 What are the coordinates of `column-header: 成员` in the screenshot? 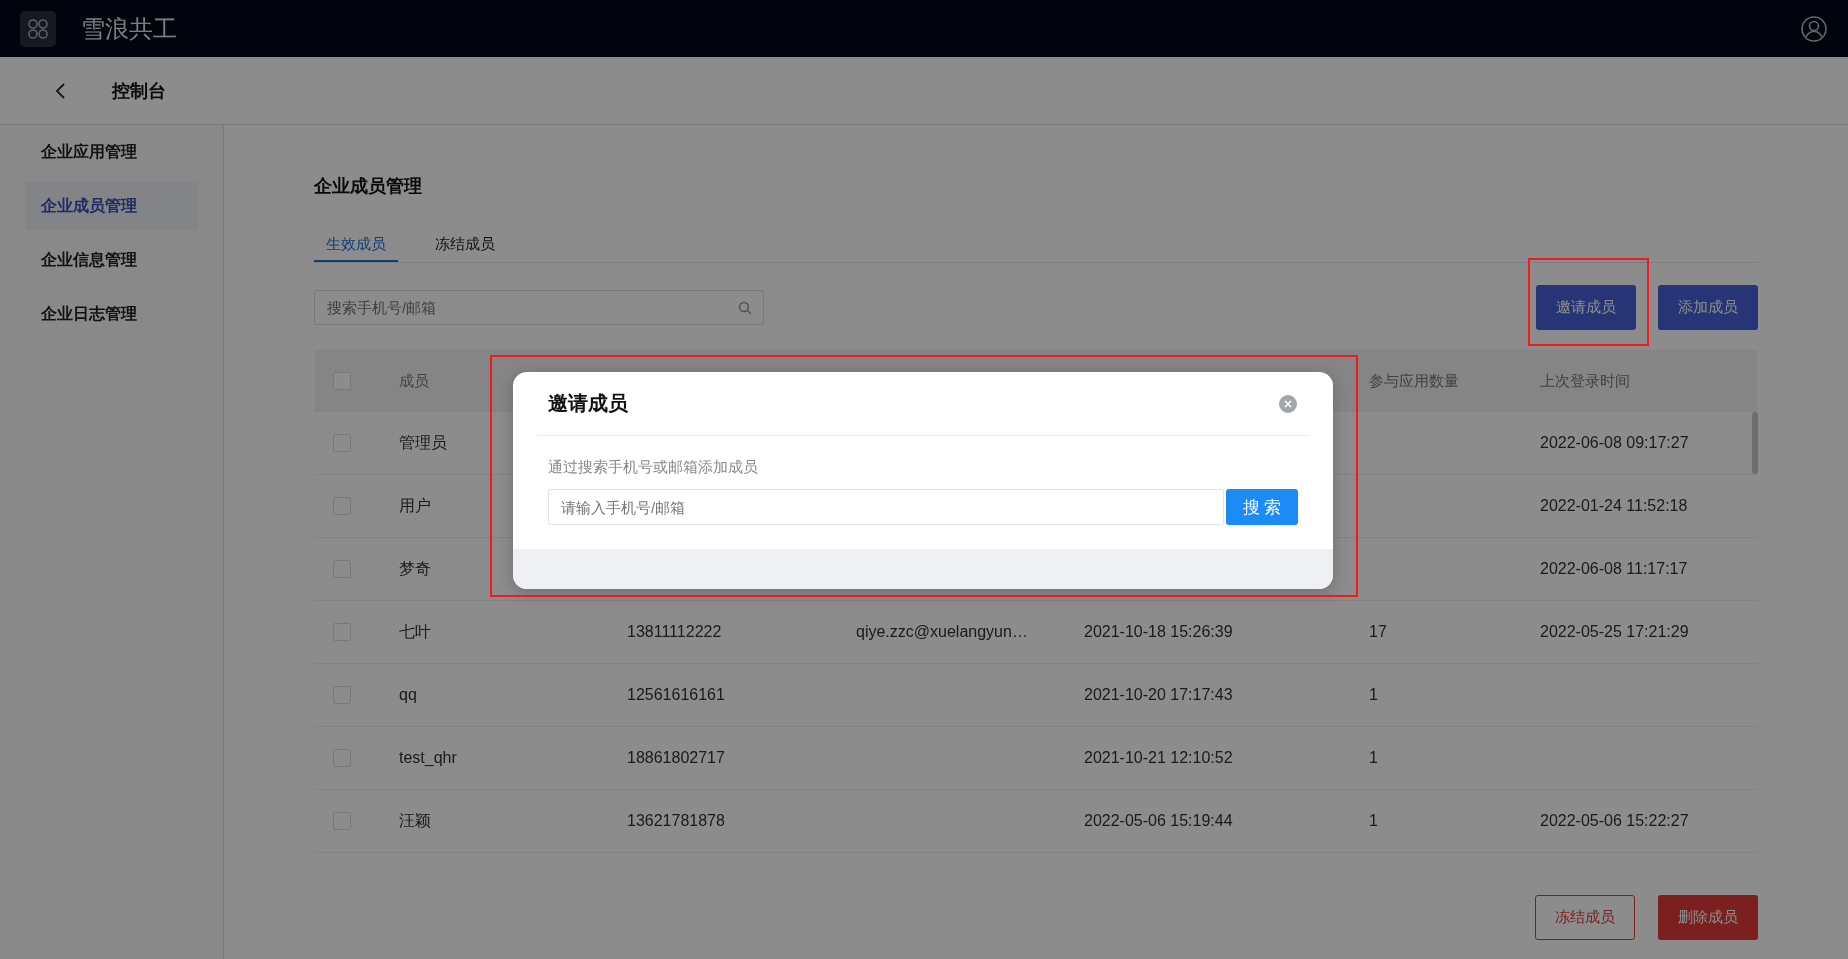 It's located at (414, 381).